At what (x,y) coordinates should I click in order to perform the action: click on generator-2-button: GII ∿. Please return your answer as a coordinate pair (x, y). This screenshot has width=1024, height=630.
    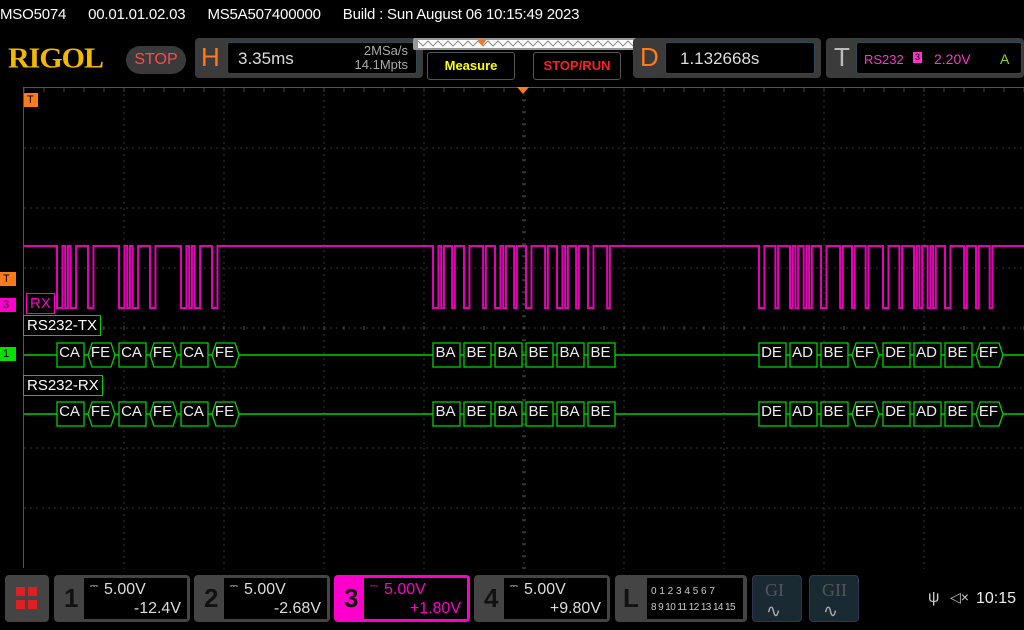
    Looking at the image, I should click on (834, 598).